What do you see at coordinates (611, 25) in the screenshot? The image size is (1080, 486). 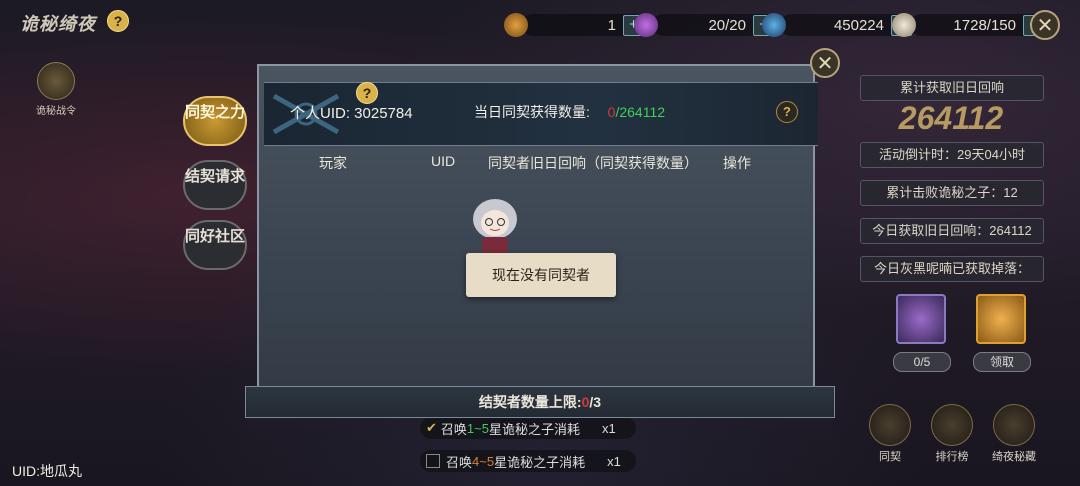 I see `resource-value: 1` at bounding box center [611, 25].